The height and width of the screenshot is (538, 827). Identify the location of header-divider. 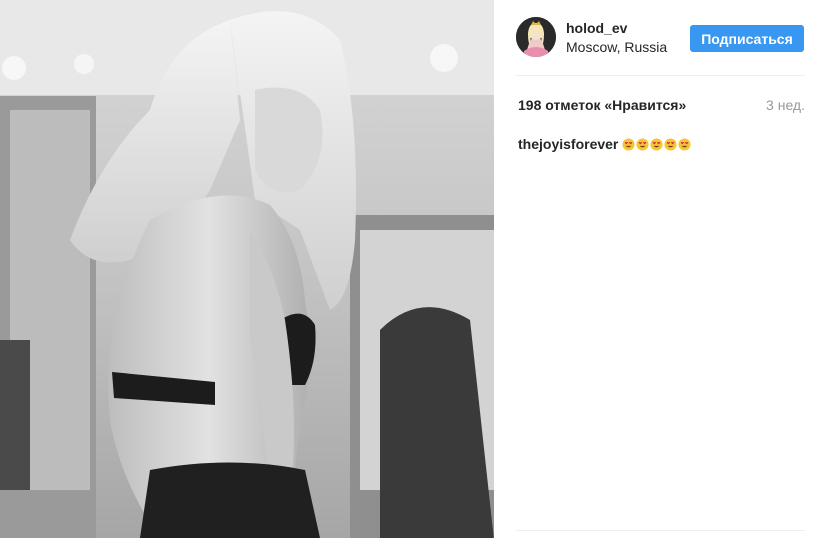
(660, 75).